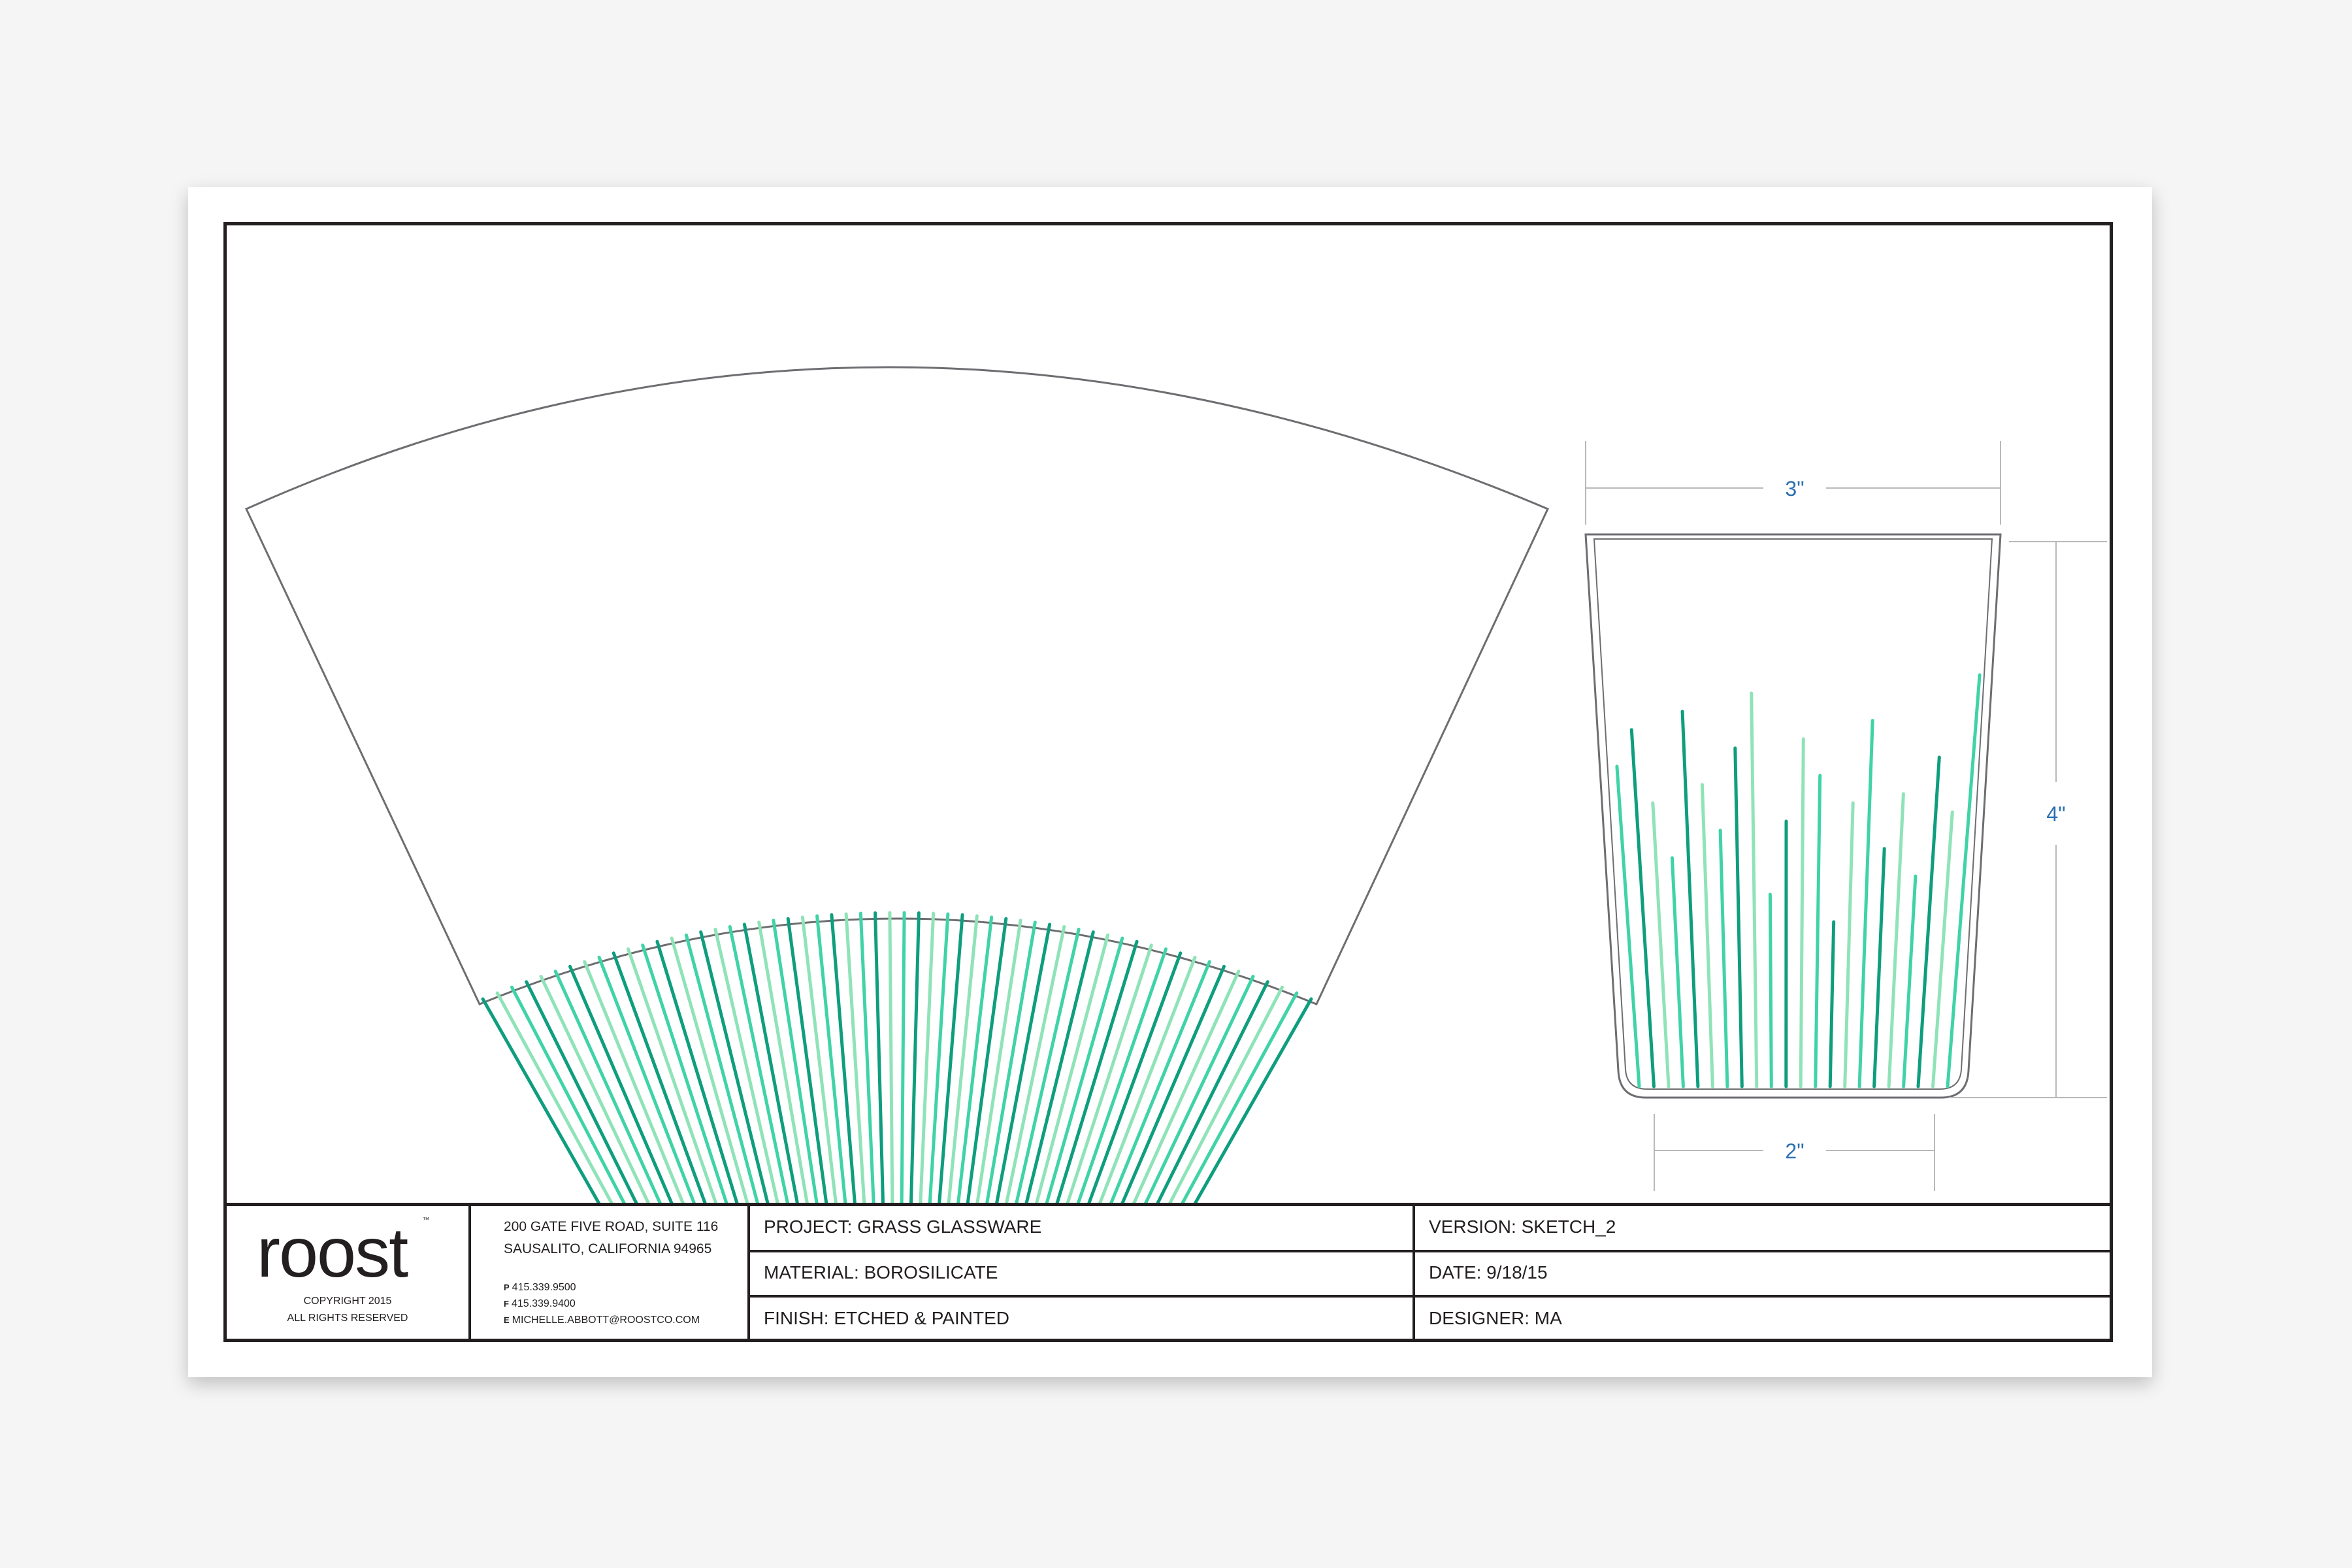  I want to click on bottom-width-label: 2", so click(1794, 1151).